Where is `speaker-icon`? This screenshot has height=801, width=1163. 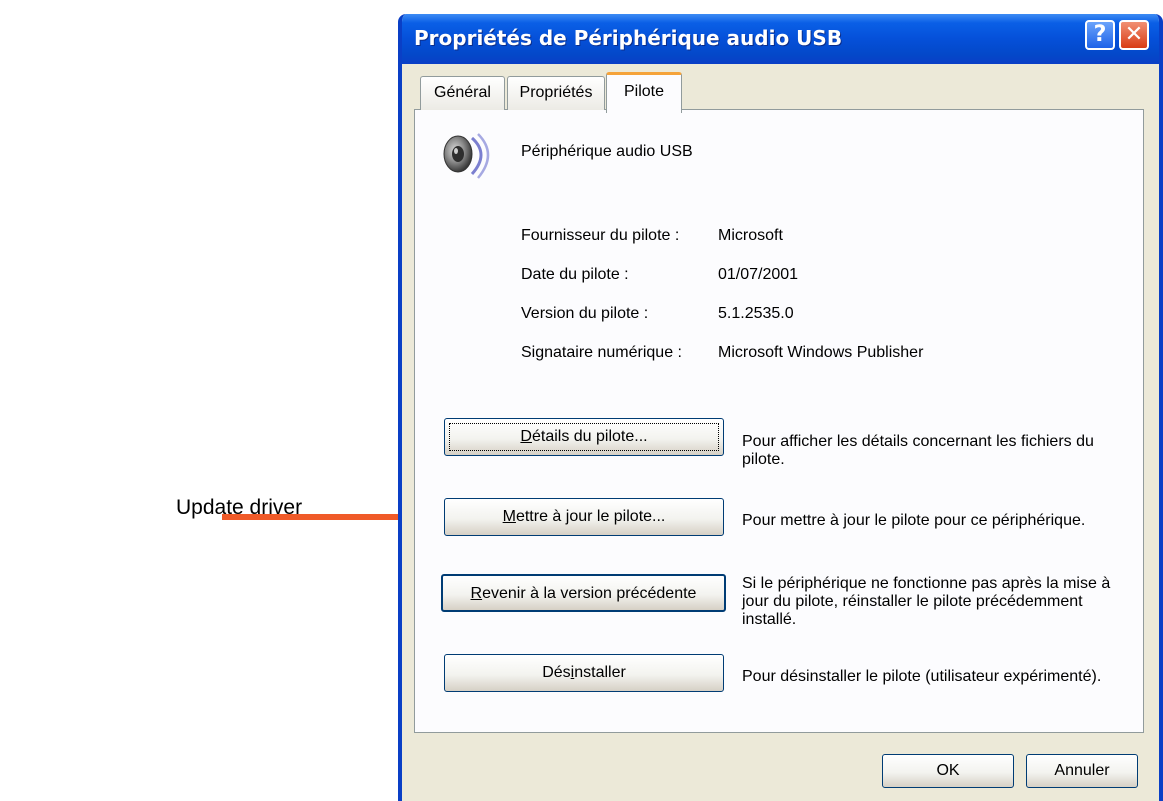 speaker-icon is located at coordinates (466, 156).